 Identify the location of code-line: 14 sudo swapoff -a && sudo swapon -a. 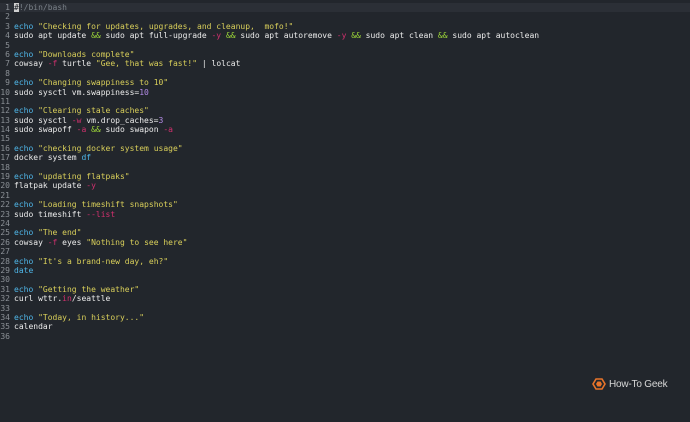
(345, 129).